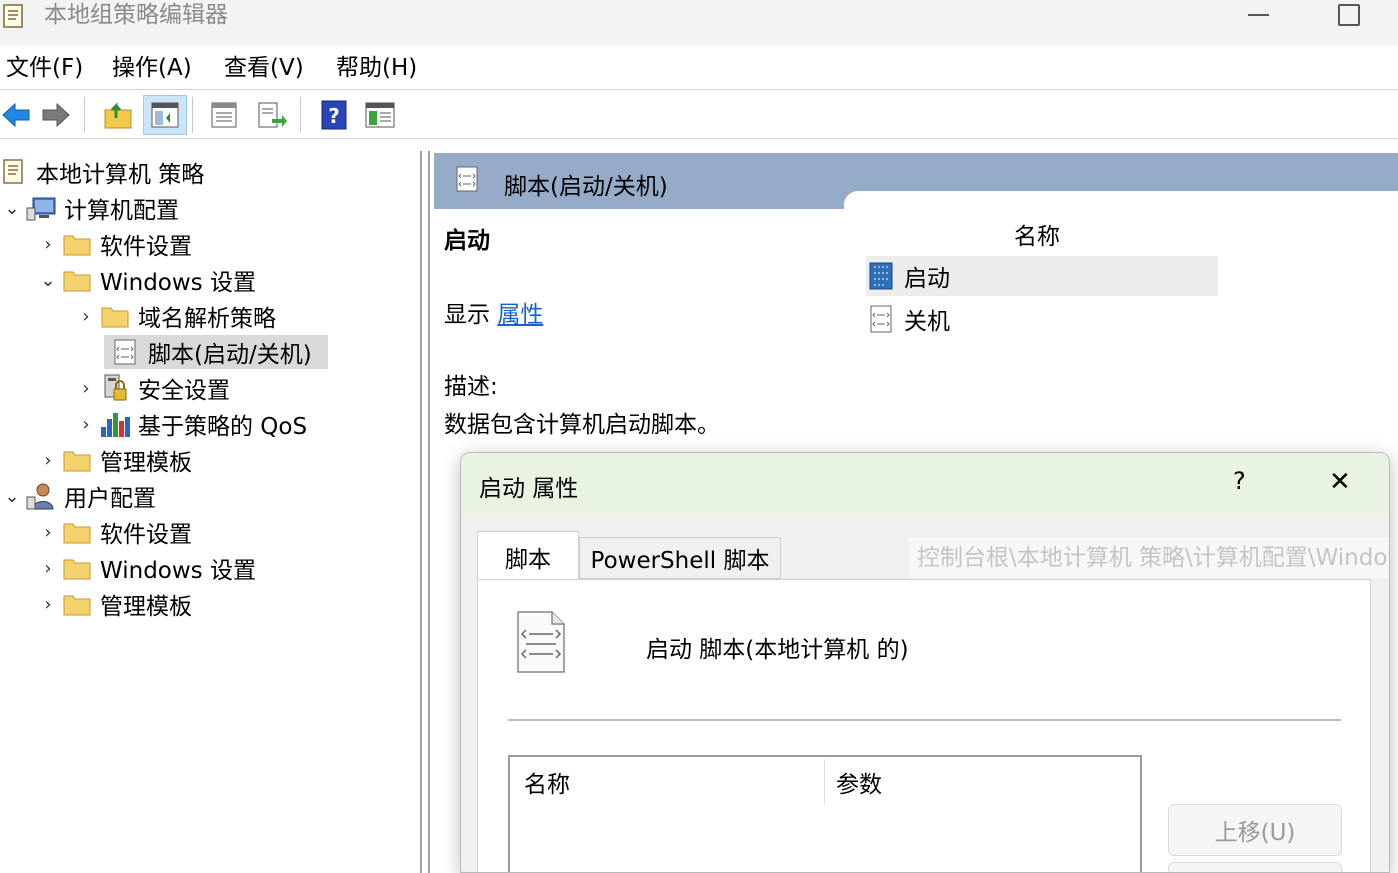 This screenshot has width=1398, height=873. Describe the element at coordinates (115, 388) in the screenshot. I see `security-lock-icon` at that location.